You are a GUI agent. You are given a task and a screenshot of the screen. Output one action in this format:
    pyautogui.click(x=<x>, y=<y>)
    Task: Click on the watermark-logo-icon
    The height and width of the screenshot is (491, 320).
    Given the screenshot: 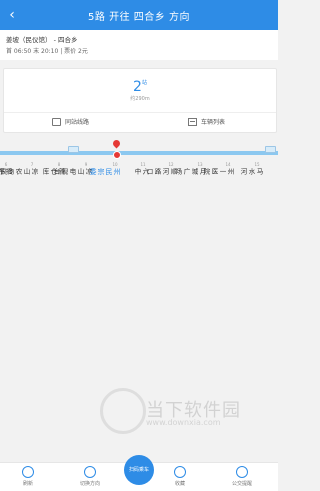 What is the action you would take?
    pyautogui.click(x=123, y=411)
    